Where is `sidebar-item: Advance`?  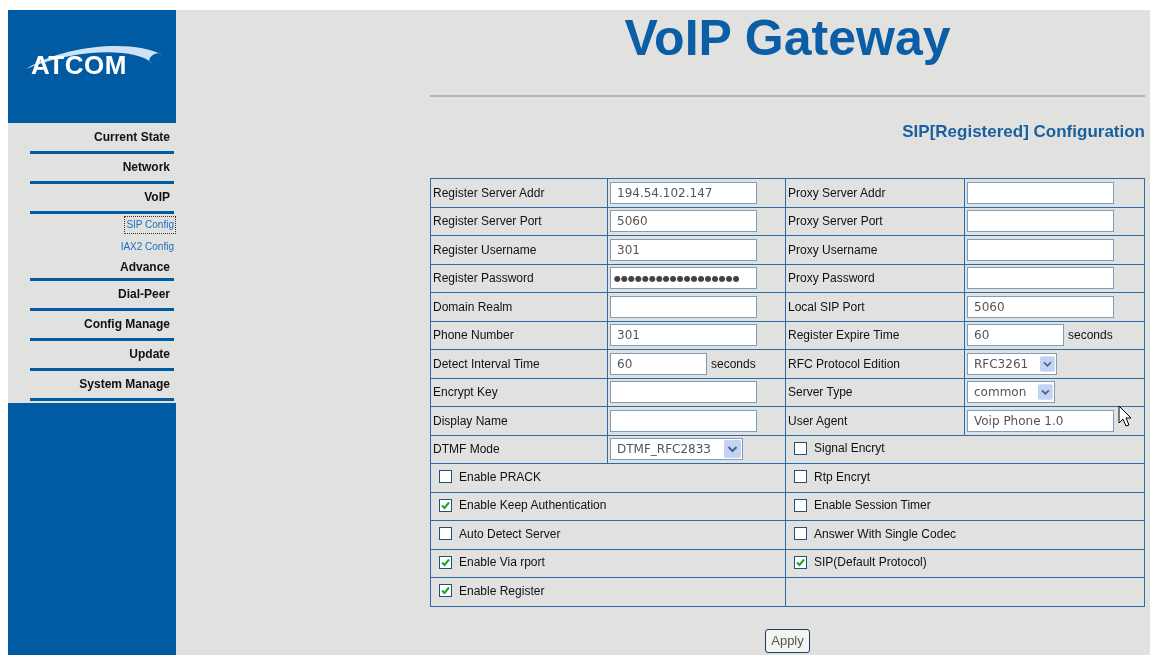 sidebar-item: Advance is located at coordinates (102, 269).